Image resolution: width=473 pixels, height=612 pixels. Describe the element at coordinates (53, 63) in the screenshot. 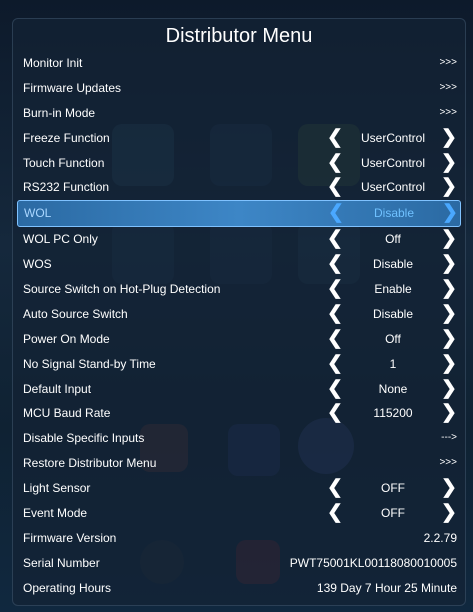

I see `menu-item-label: Monitor Init` at that location.